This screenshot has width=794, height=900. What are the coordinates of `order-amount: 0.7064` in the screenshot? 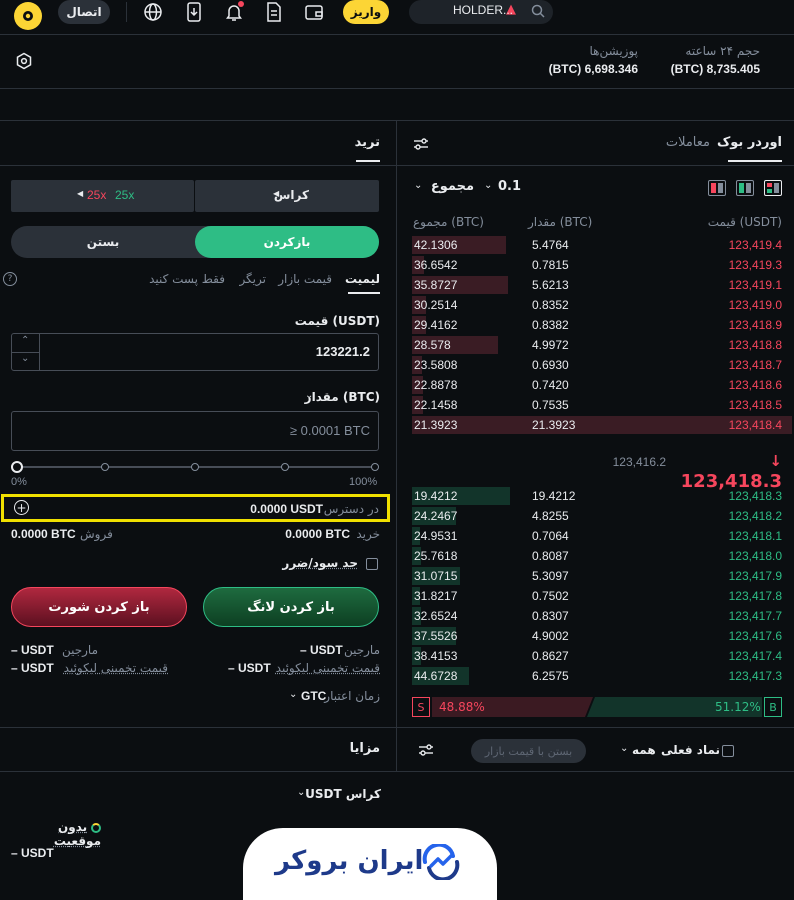 It's located at (550, 536).